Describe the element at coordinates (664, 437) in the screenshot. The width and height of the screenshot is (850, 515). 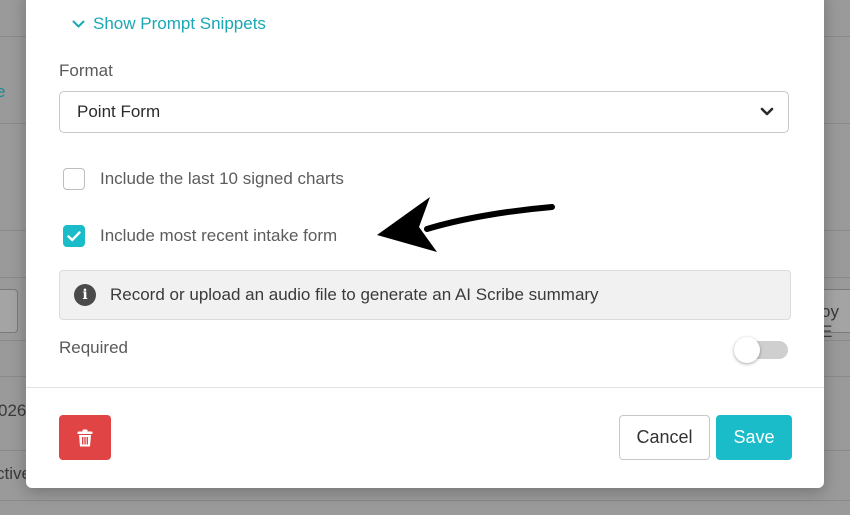
I see `cancel-button: Cancel` at that location.